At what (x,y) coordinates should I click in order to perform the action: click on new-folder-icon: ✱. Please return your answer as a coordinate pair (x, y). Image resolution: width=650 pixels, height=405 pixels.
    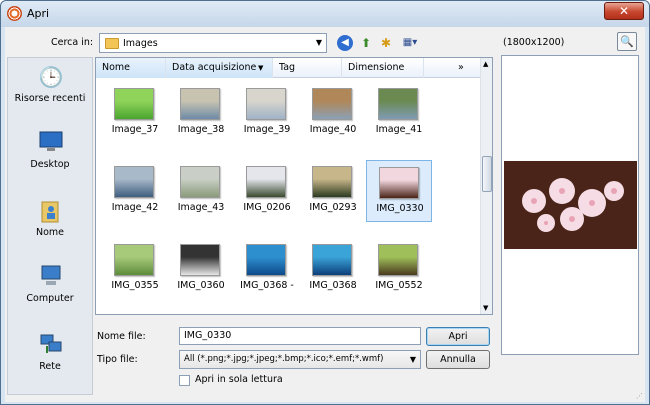
    Looking at the image, I should click on (386, 43).